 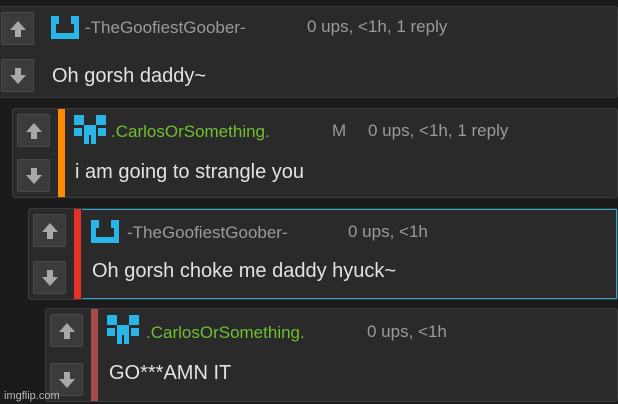 What do you see at coordinates (32, 396) in the screenshot?
I see `watermark: imgflip.com` at bounding box center [32, 396].